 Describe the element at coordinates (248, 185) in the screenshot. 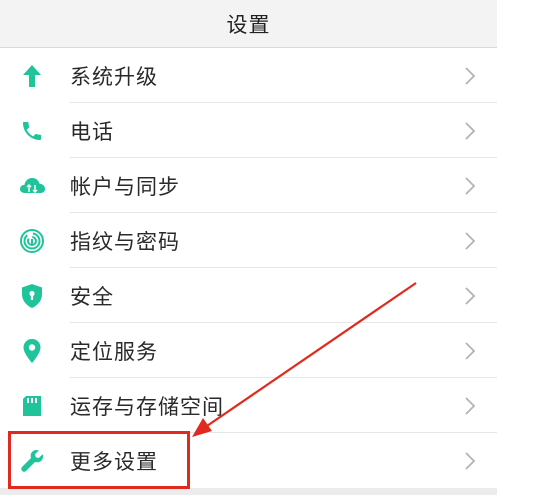

I see `settings-item-accounts-sync: 帐户与同步` at that location.